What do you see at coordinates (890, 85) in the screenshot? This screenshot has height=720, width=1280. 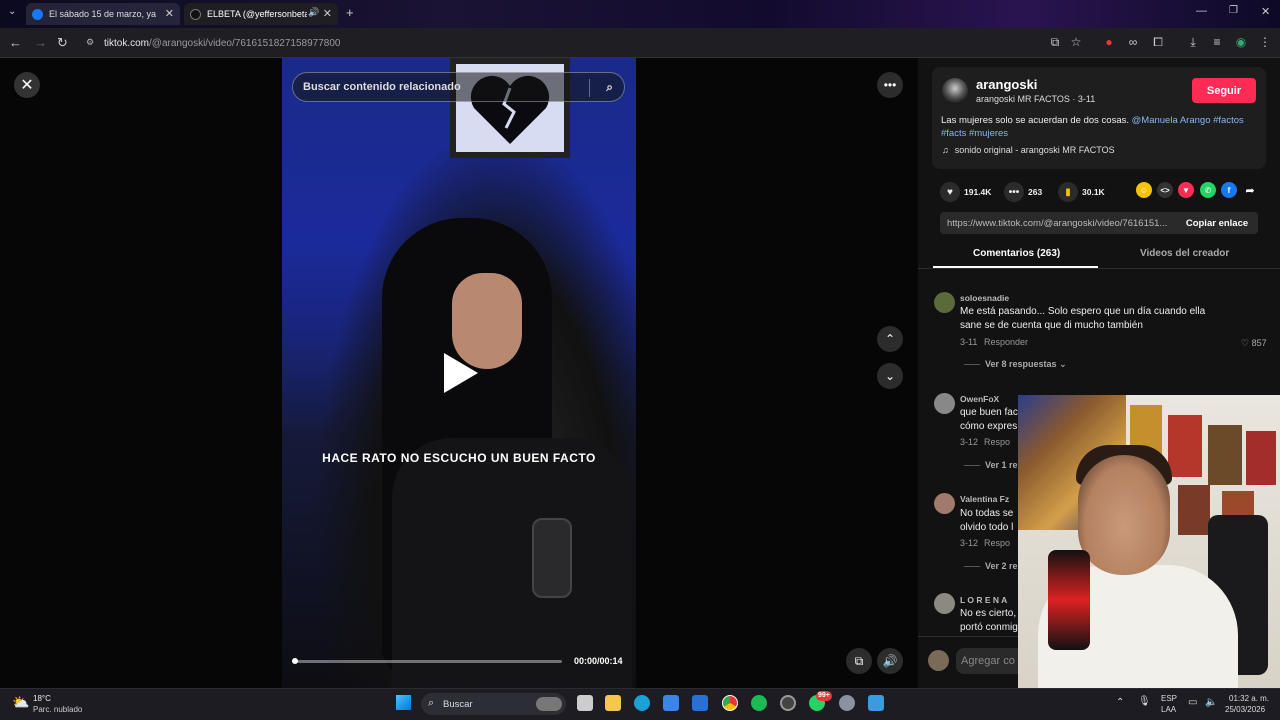 I see `more-options-button: •••` at bounding box center [890, 85].